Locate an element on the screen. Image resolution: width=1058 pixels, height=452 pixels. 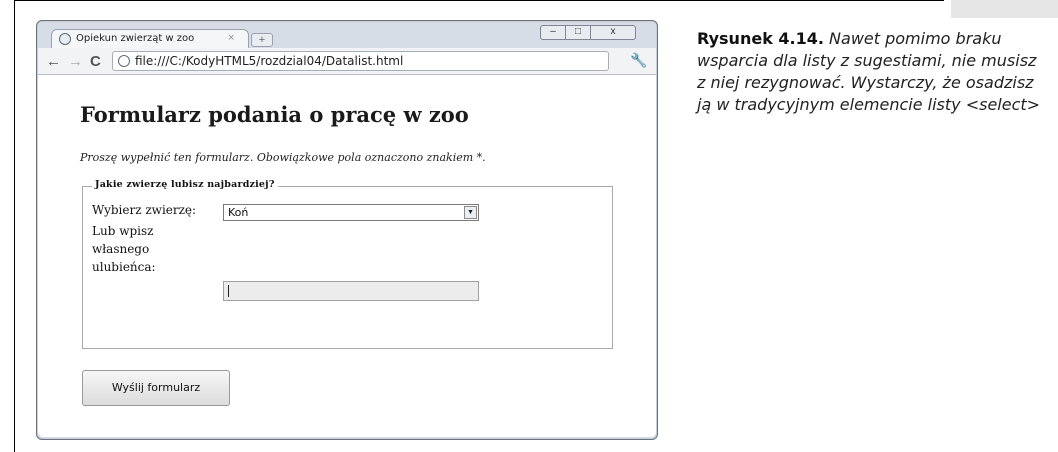
wrench-icon: 🔧 is located at coordinates (638, 60).